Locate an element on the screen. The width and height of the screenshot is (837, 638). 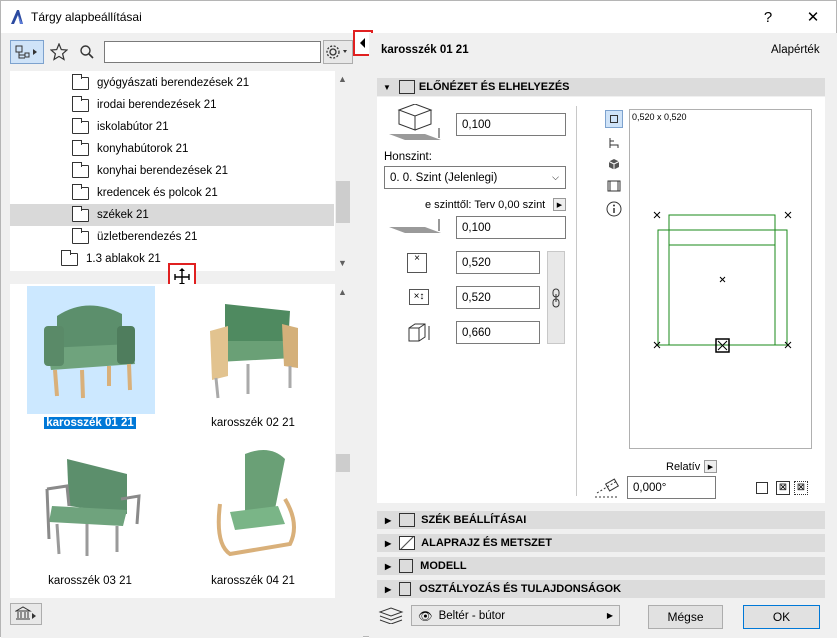
tree-item: gyógyászati berendezések 21 is located at coordinates (207, 83).